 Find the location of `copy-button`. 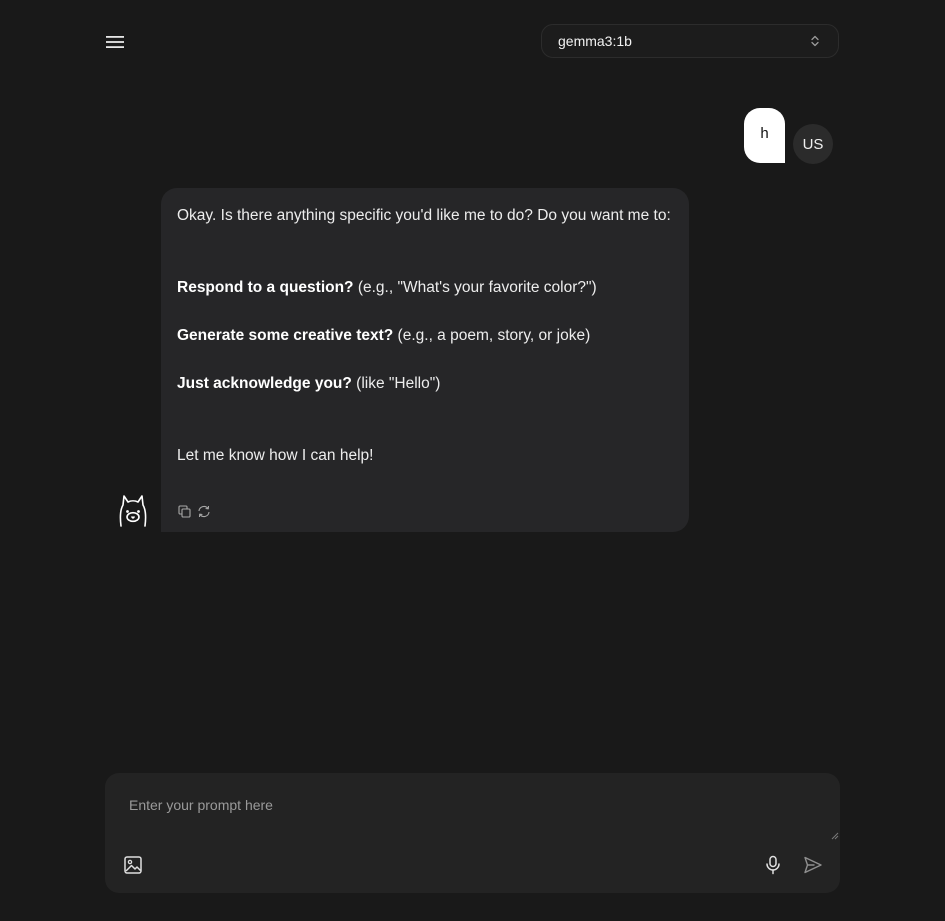

copy-button is located at coordinates (184, 511).